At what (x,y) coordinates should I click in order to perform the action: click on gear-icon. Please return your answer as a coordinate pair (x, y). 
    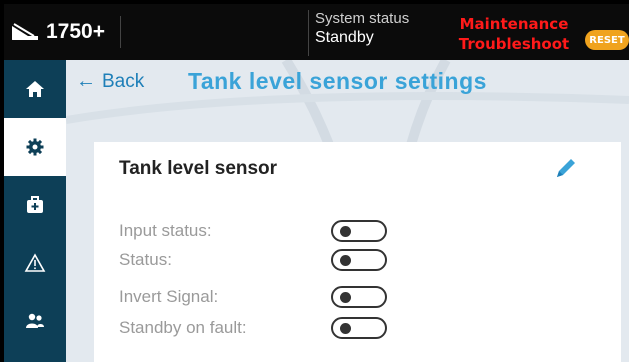
    Looking at the image, I should click on (35, 147).